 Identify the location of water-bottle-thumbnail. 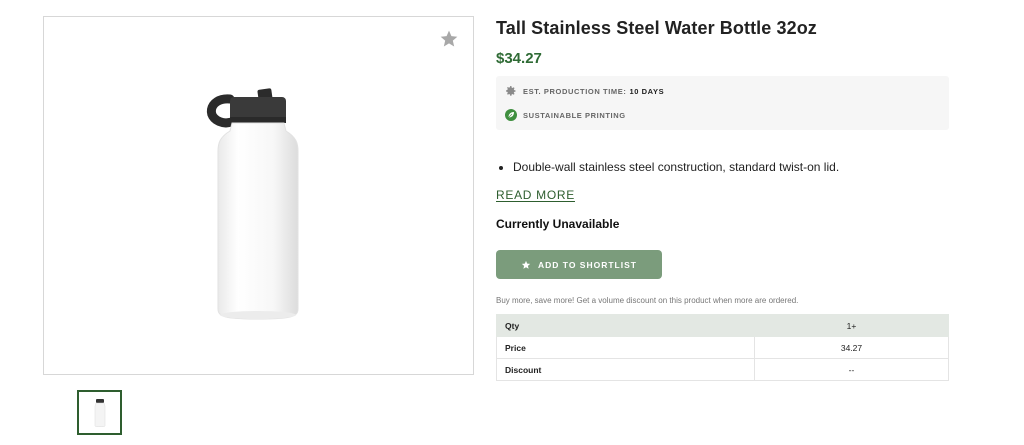
(99, 412).